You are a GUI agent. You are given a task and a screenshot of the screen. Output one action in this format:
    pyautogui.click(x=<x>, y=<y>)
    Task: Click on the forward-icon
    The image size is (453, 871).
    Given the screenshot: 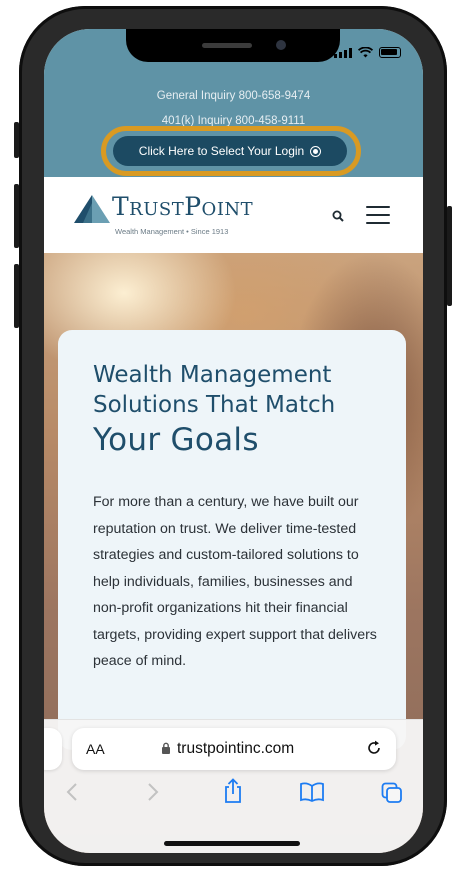 What is the action you would take?
    pyautogui.click(x=153, y=792)
    